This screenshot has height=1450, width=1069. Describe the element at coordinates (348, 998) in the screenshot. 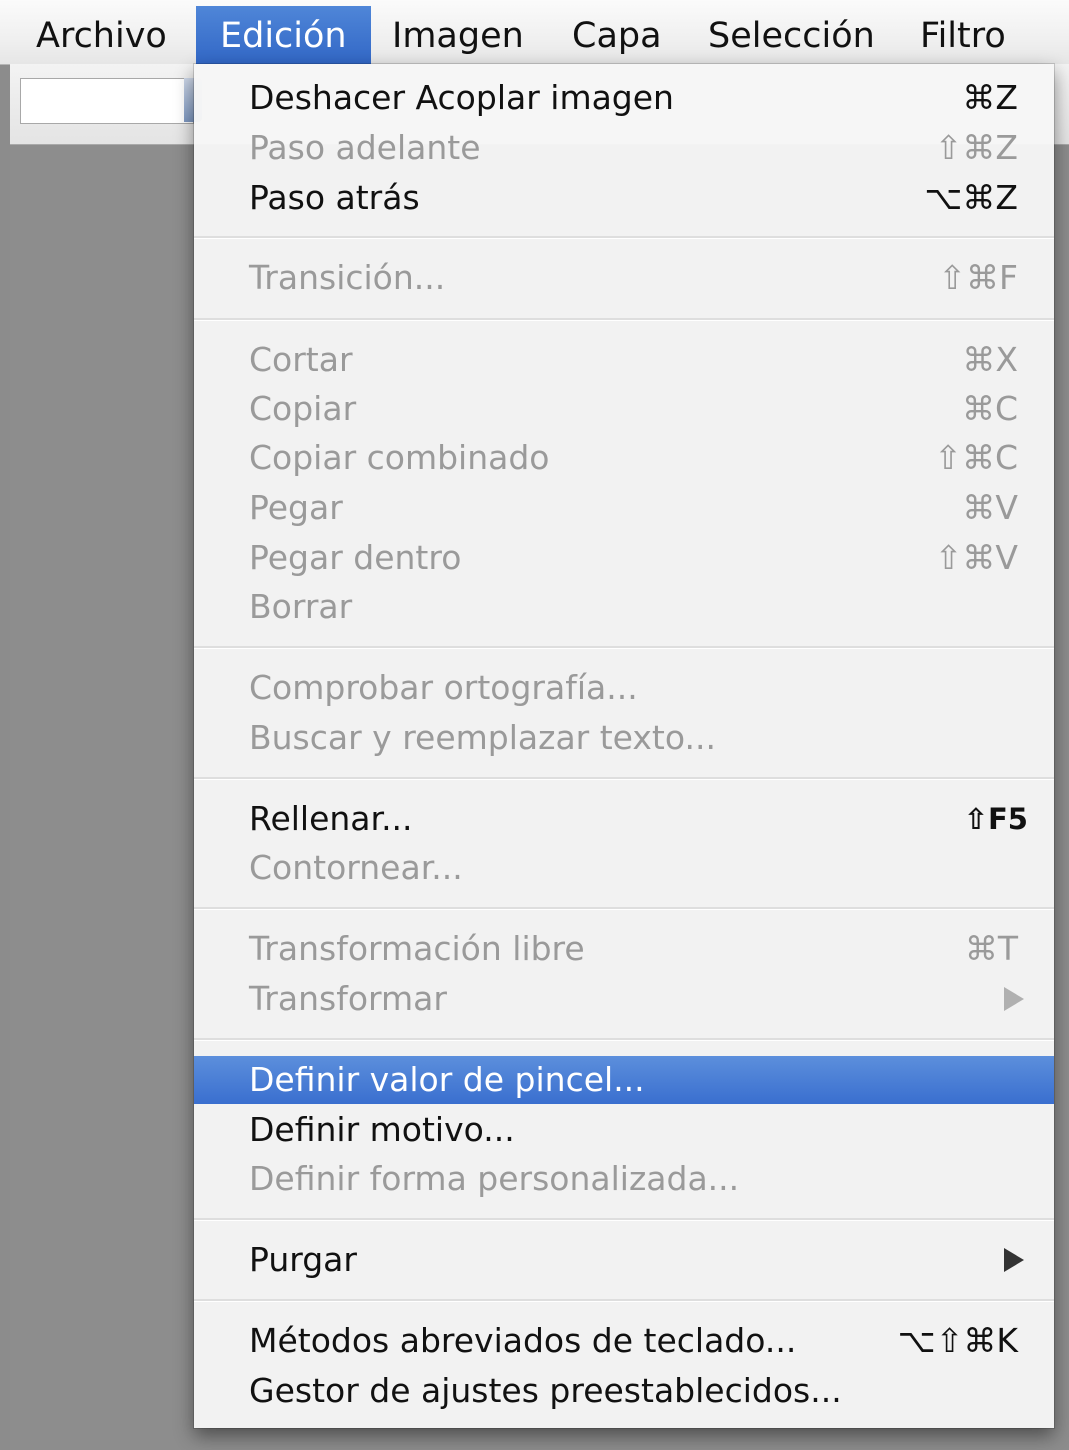

I see `menu-item-label: Transformar` at that location.